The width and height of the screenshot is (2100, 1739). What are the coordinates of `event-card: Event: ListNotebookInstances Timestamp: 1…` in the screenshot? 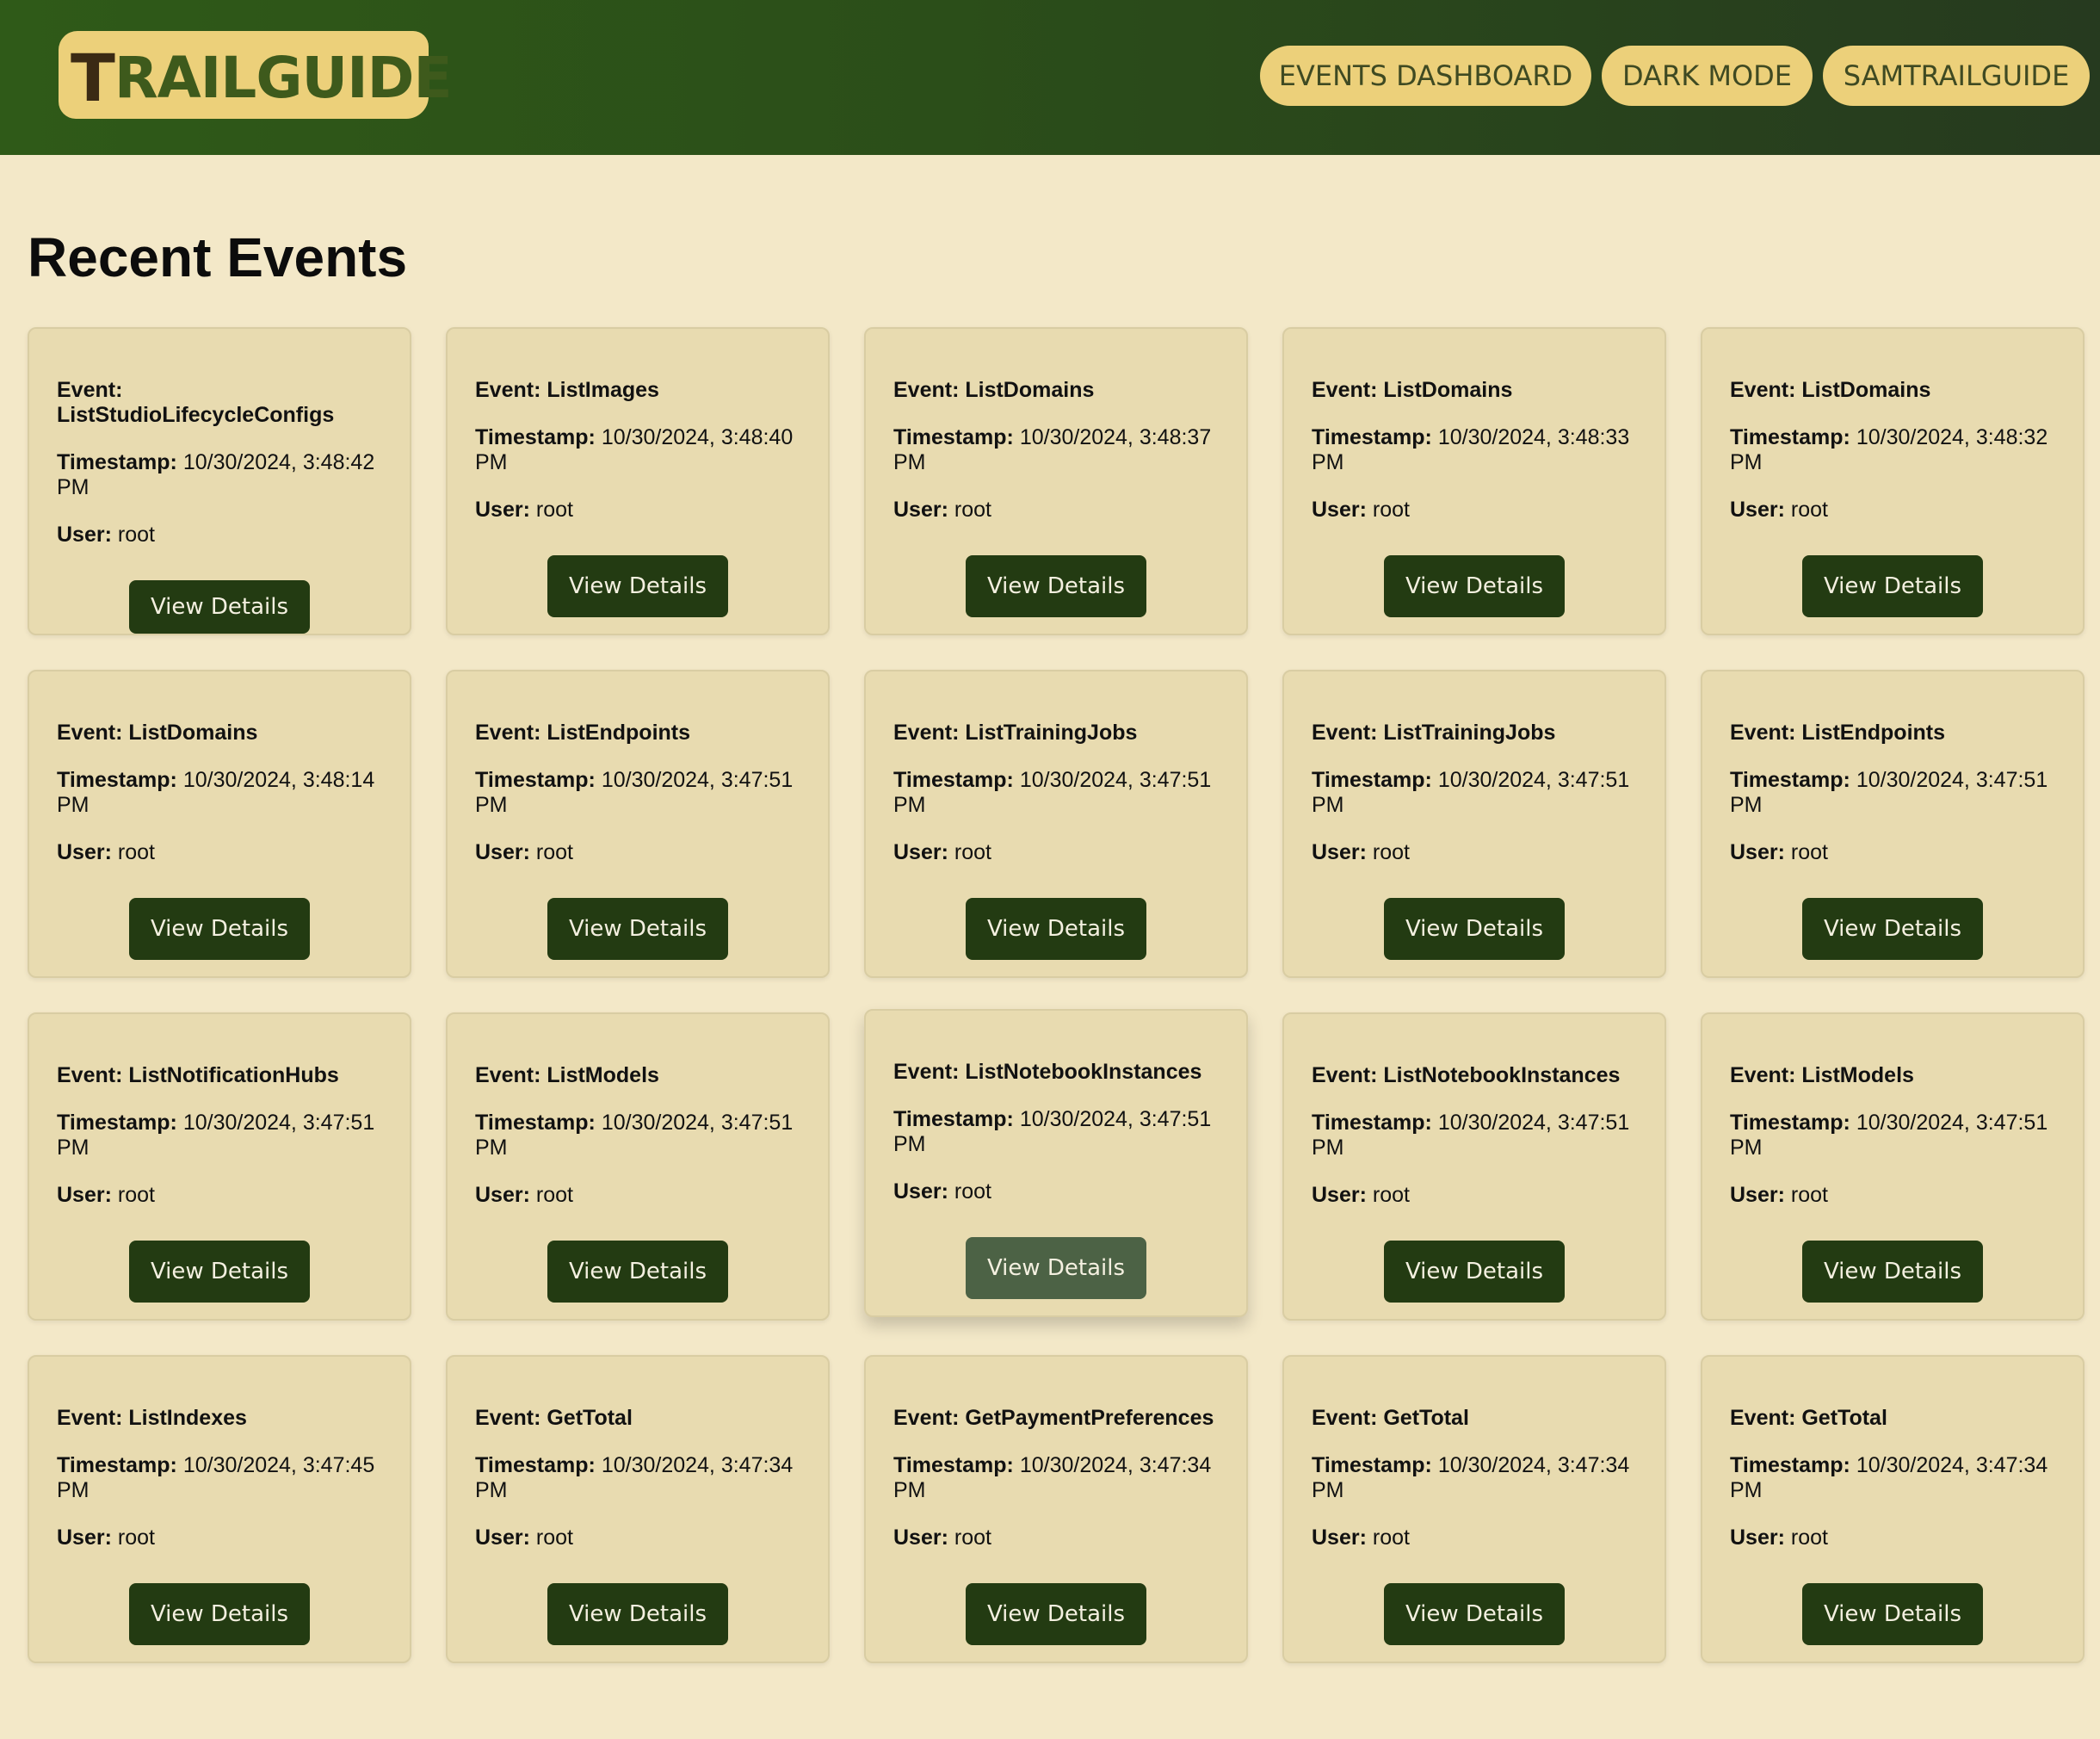 It's located at (1056, 1163).